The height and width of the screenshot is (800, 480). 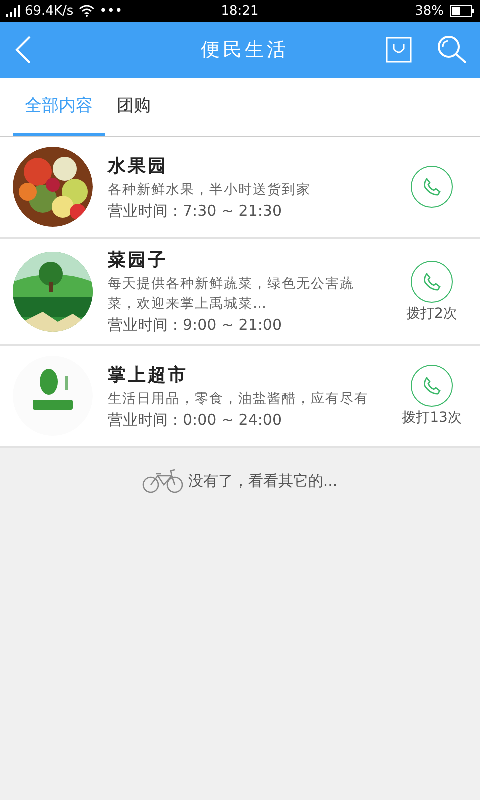 I want to click on business-hours: 营业时间：9:00 ~ 21:00, so click(x=196, y=325).